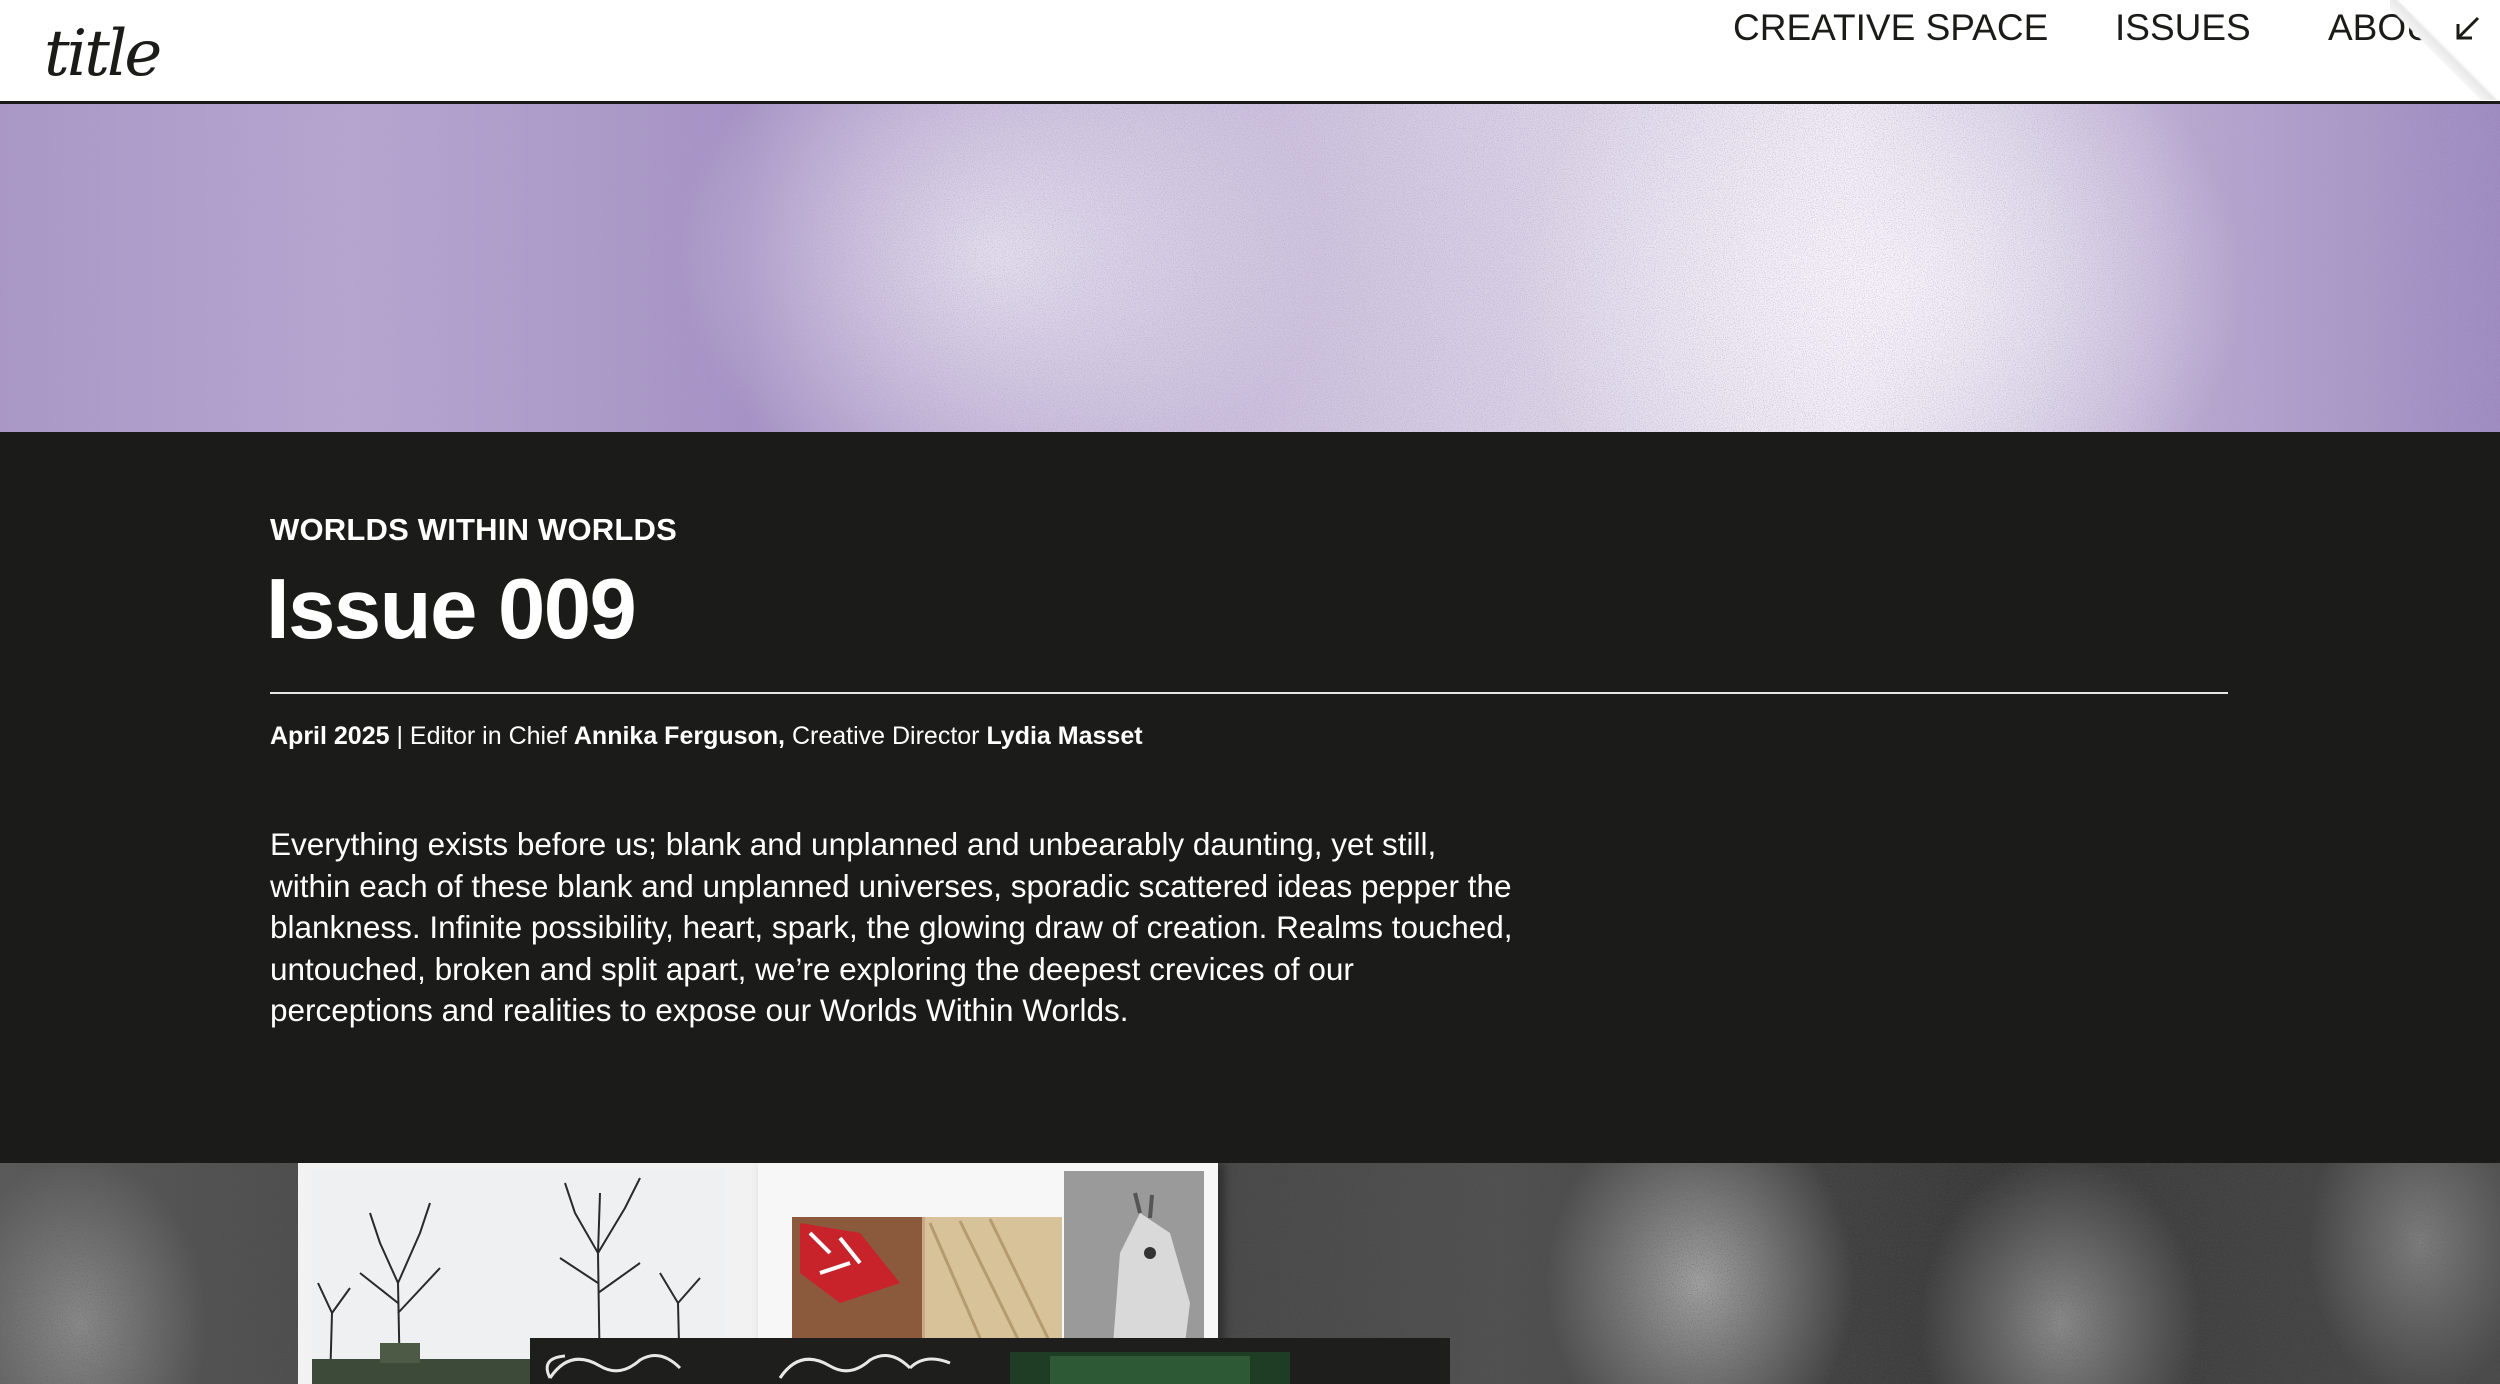  What do you see at coordinates (886, 736) in the screenshot?
I see `director-role: Creative Director` at bounding box center [886, 736].